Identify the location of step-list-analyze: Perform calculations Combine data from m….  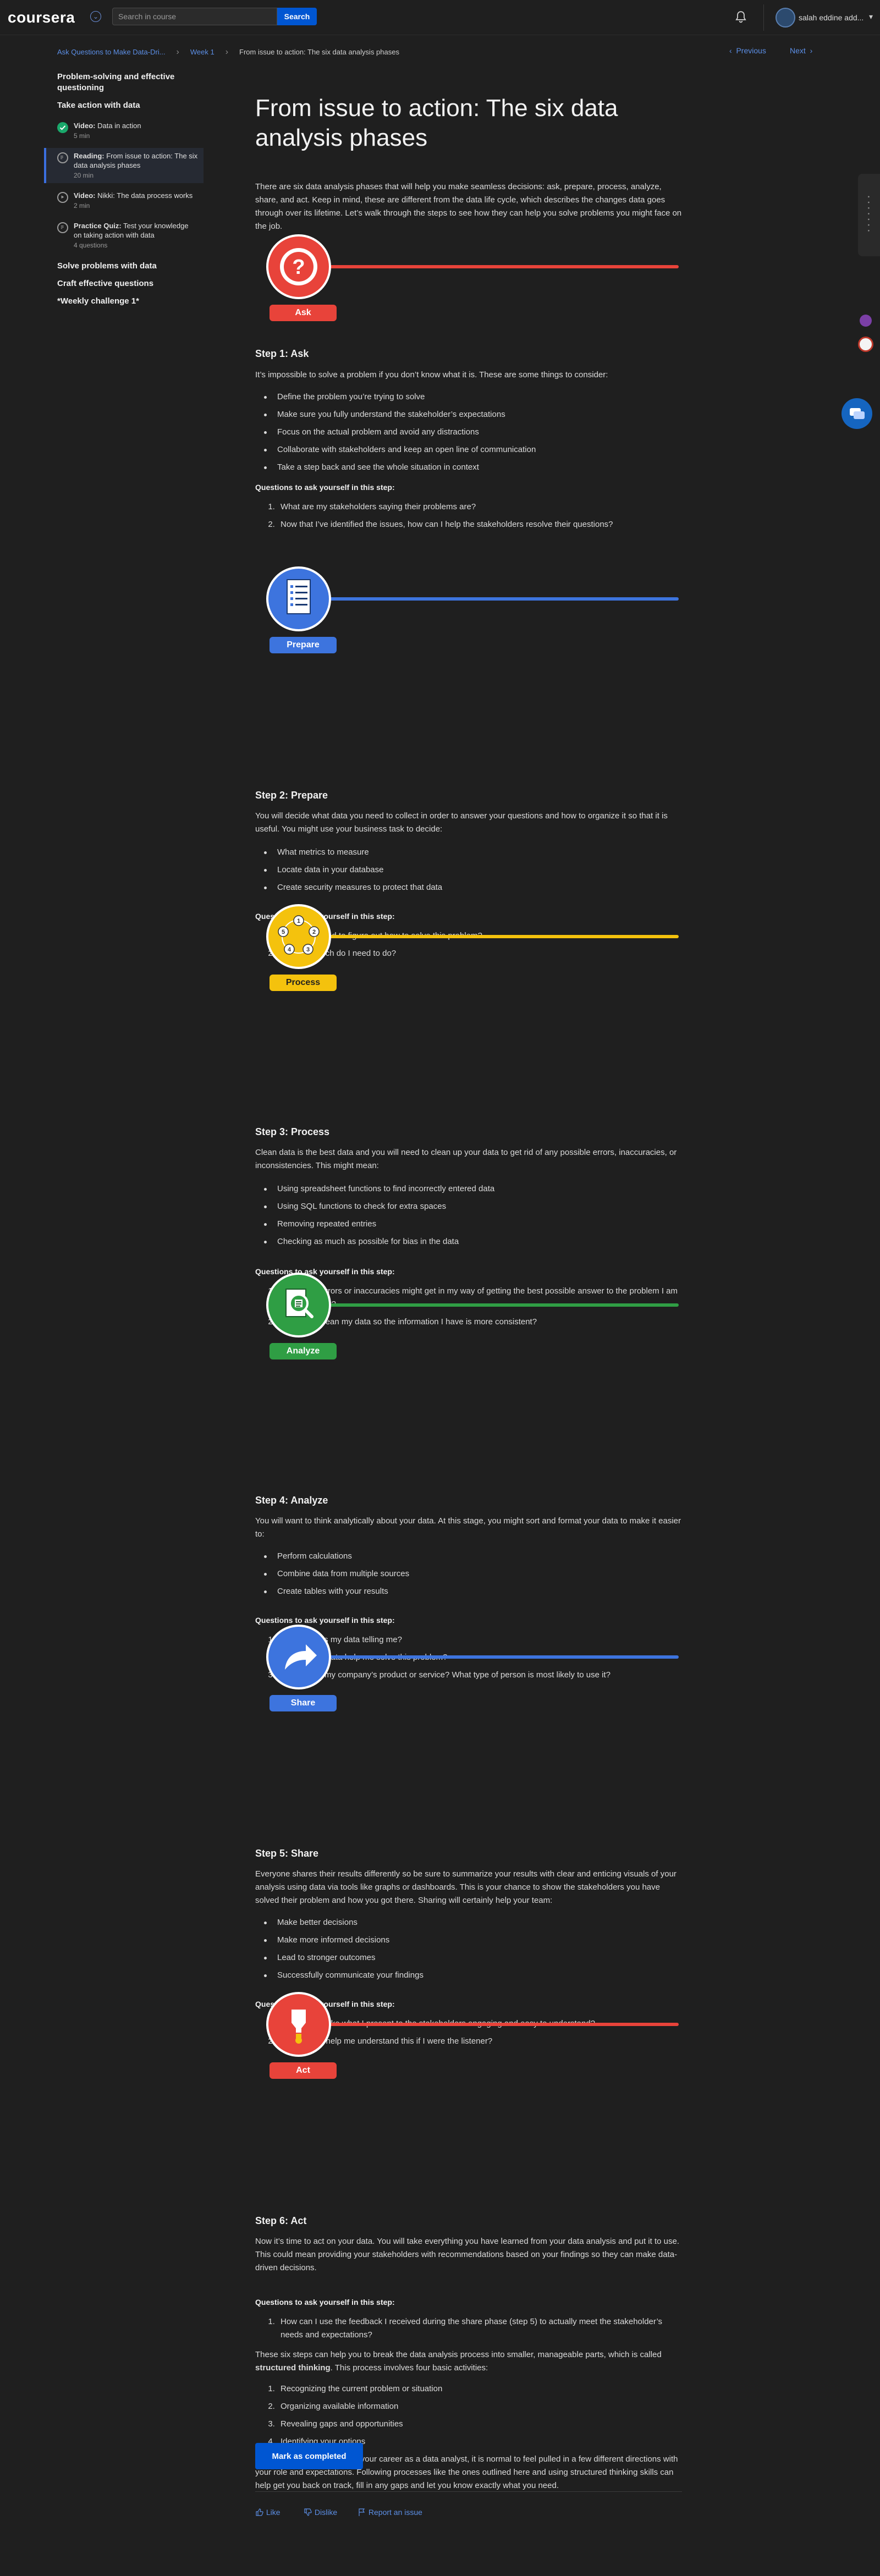
(468, 1574).